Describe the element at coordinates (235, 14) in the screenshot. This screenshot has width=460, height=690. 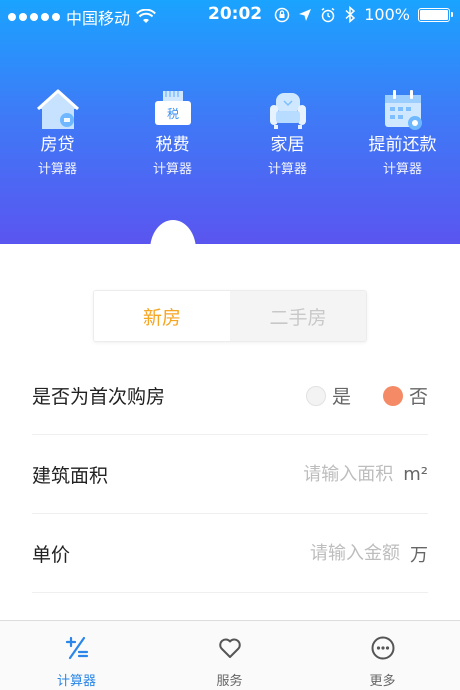
I see `clock: 20:02` at that location.